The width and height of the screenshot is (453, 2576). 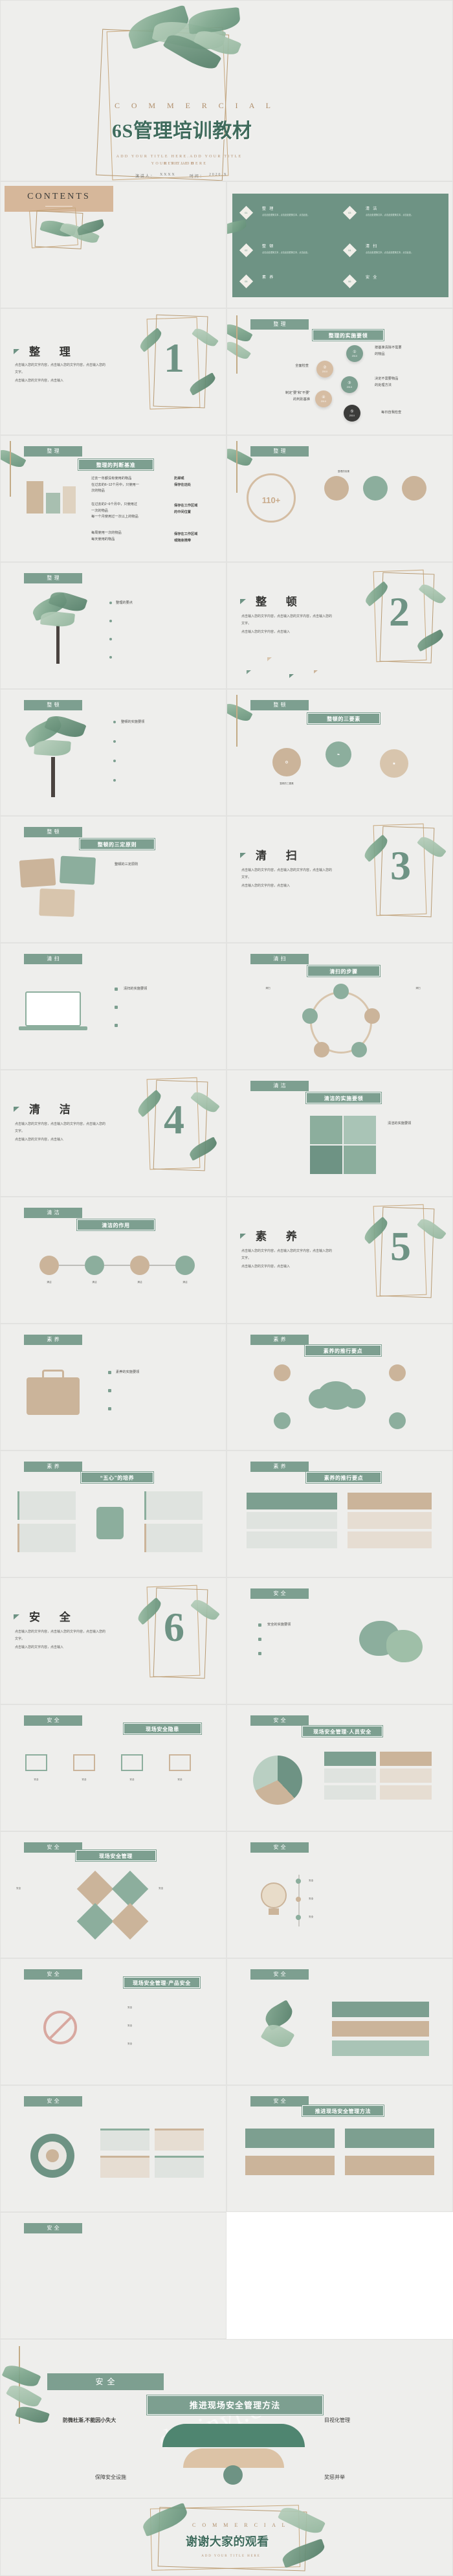 What do you see at coordinates (136, 989) in the screenshot?
I see `step-text: 清扫的实施要领` at bounding box center [136, 989].